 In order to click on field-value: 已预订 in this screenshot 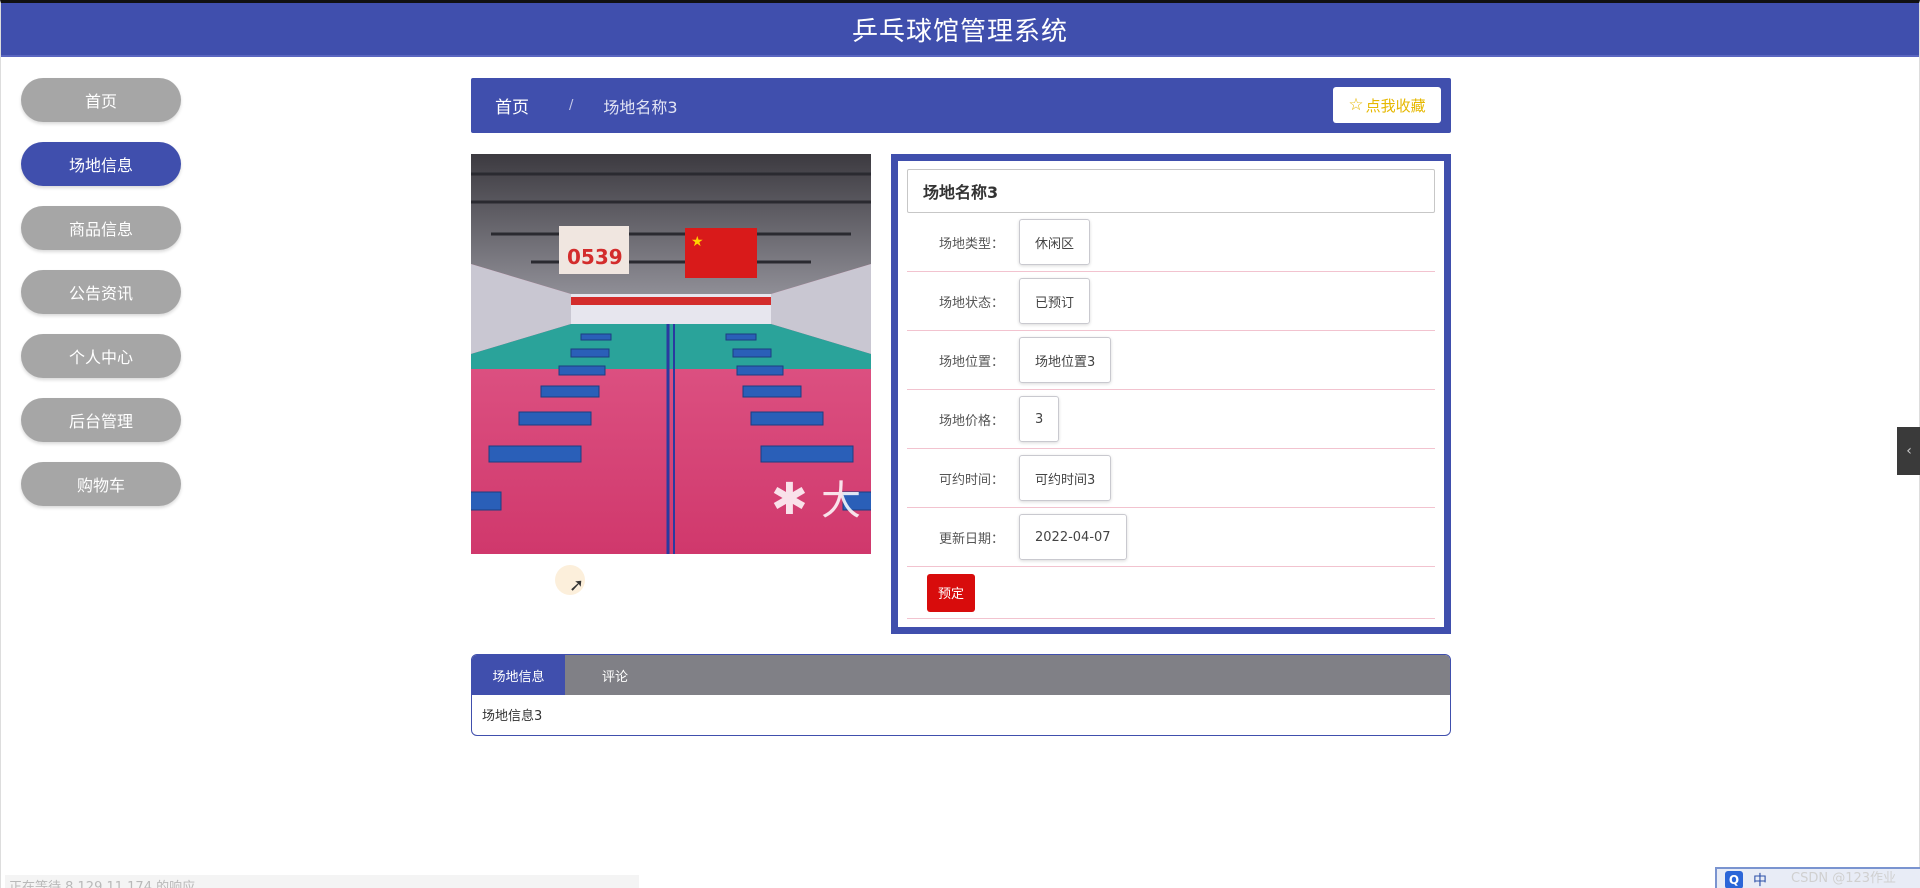, I will do `click(1055, 301)`.